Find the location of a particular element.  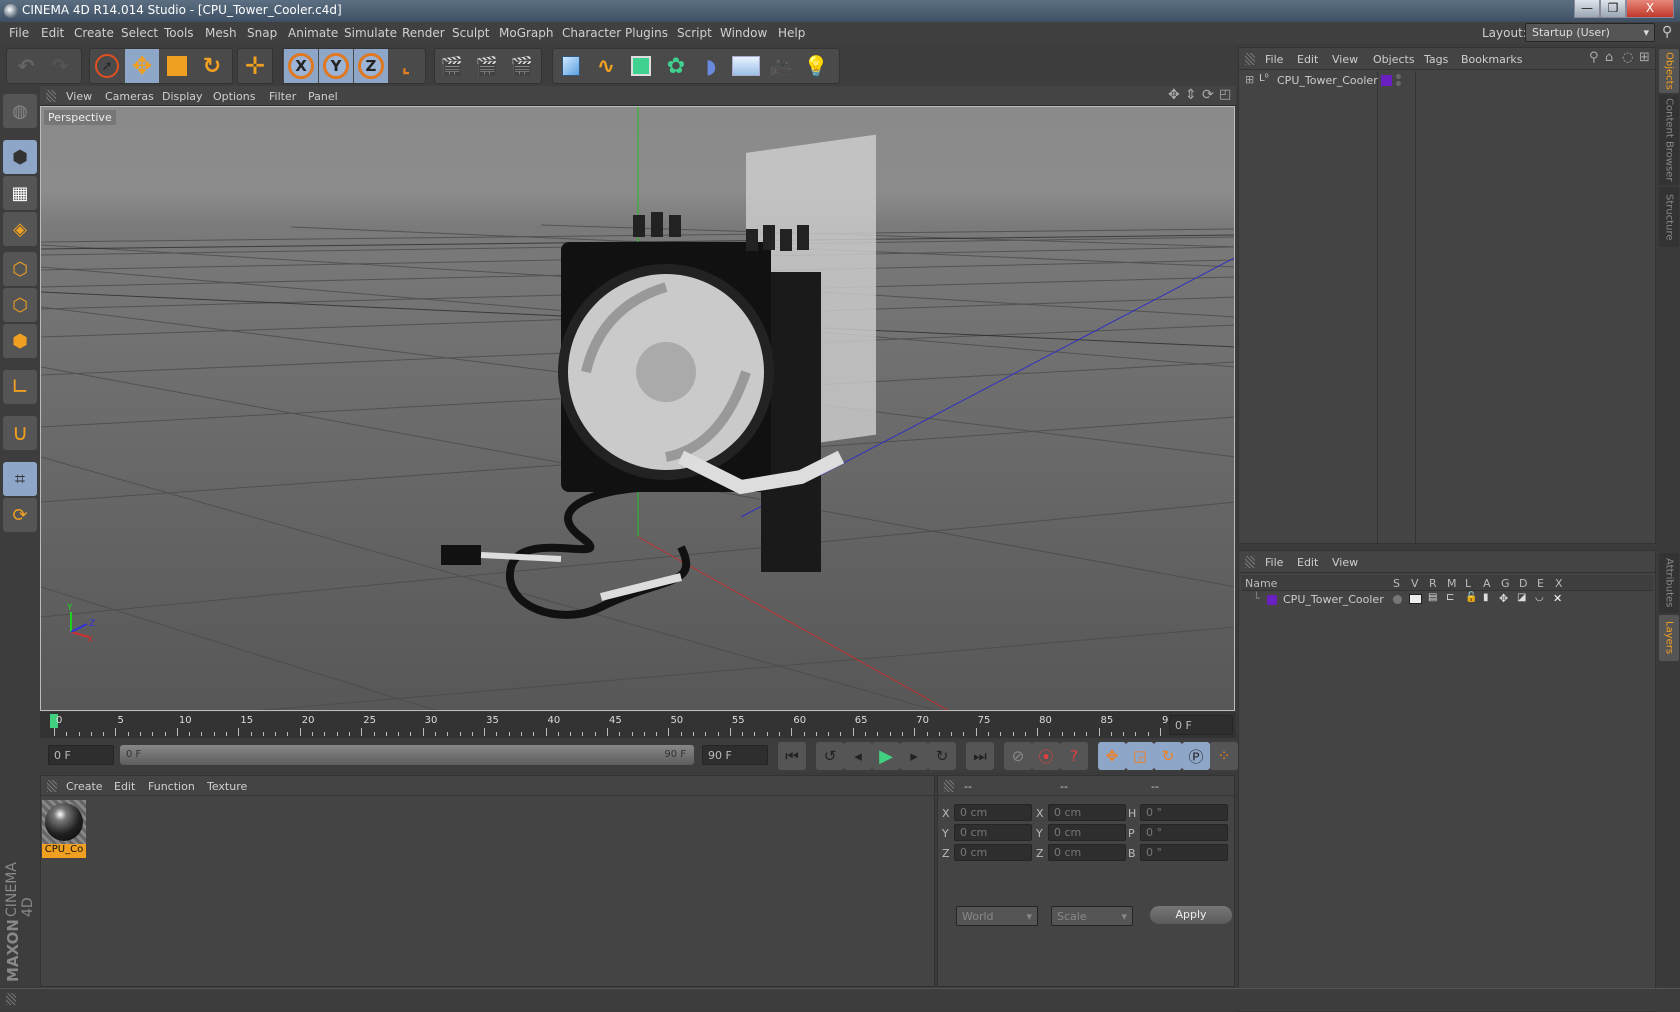

coordinate-system-icon: ⌞ is located at coordinates (406, 66).